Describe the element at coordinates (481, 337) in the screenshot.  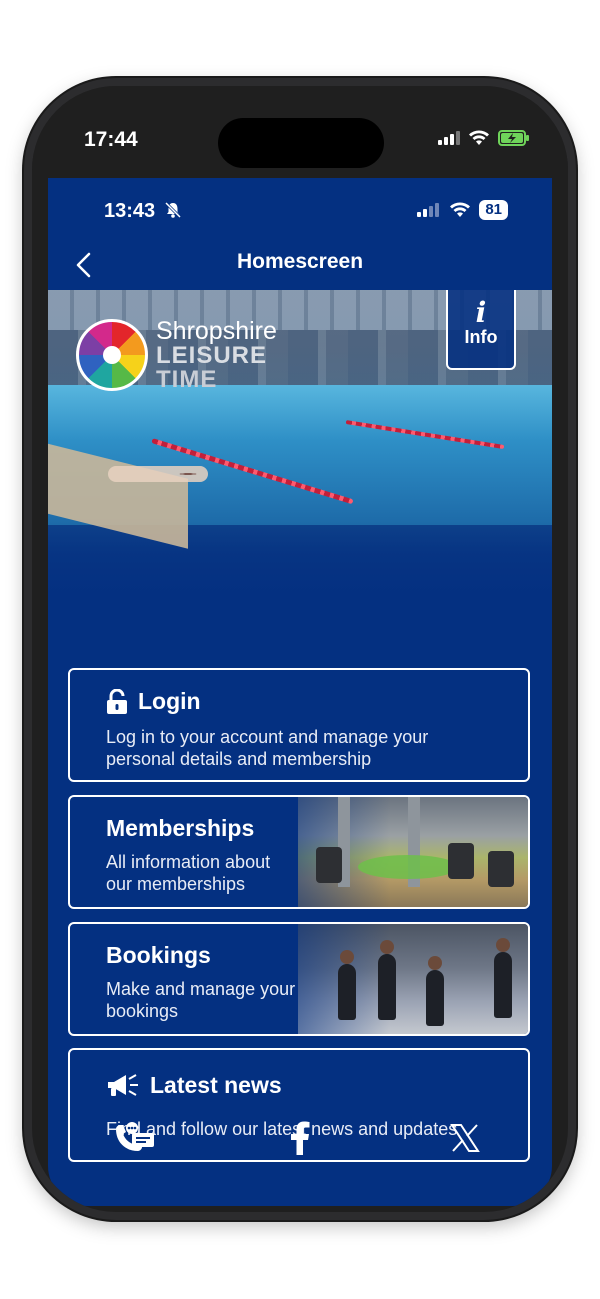
I see `info-label: Info` at that location.